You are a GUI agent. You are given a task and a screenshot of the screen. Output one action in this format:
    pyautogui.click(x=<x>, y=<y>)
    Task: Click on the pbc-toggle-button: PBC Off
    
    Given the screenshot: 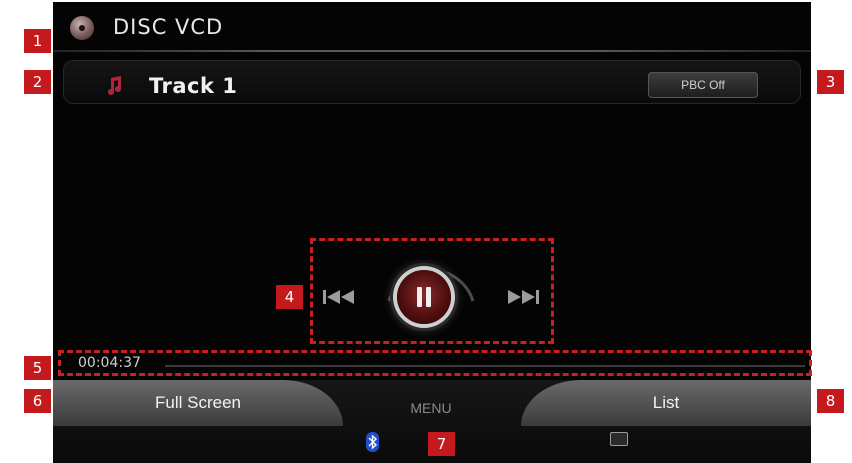 What is the action you would take?
    pyautogui.click(x=703, y=85)
    